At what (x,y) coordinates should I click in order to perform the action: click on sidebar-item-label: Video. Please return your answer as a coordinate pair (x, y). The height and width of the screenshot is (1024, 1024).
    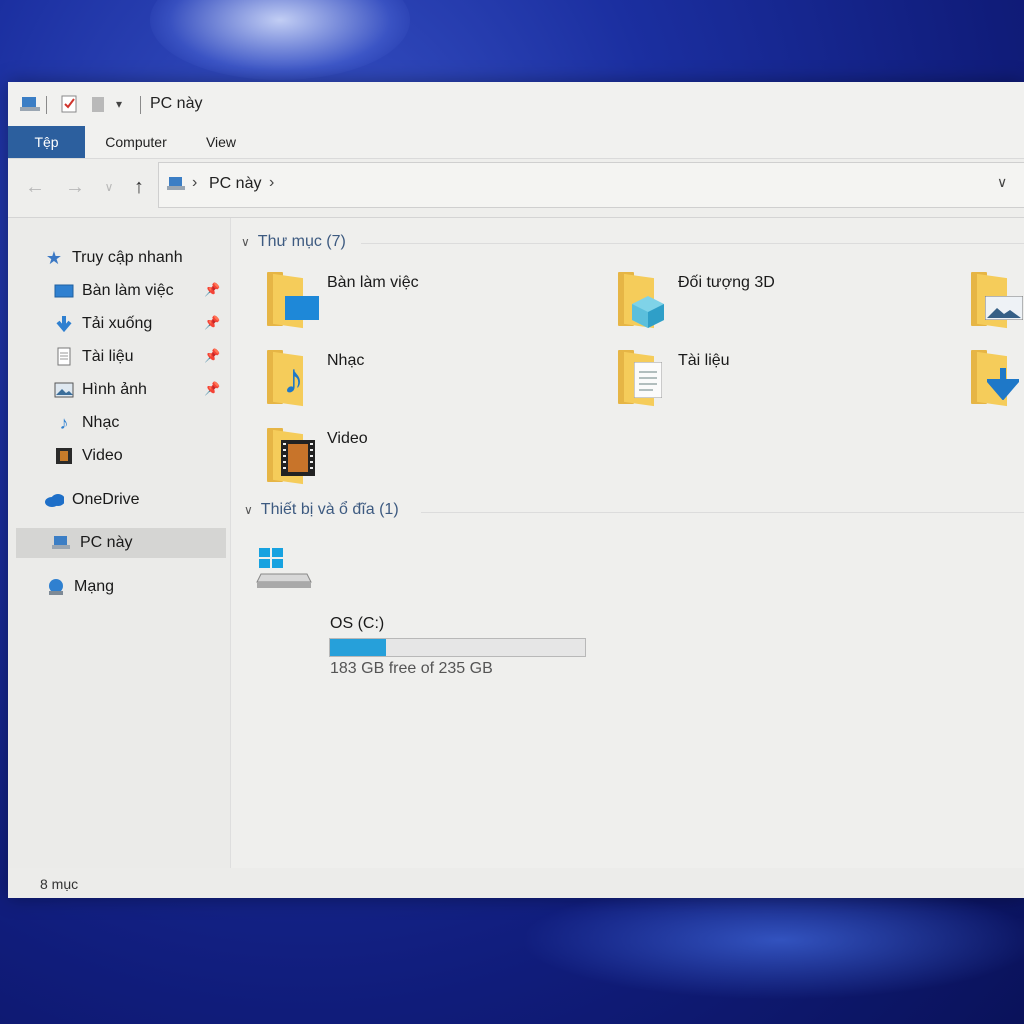
    Looking at the image, I should click on (102, 455).